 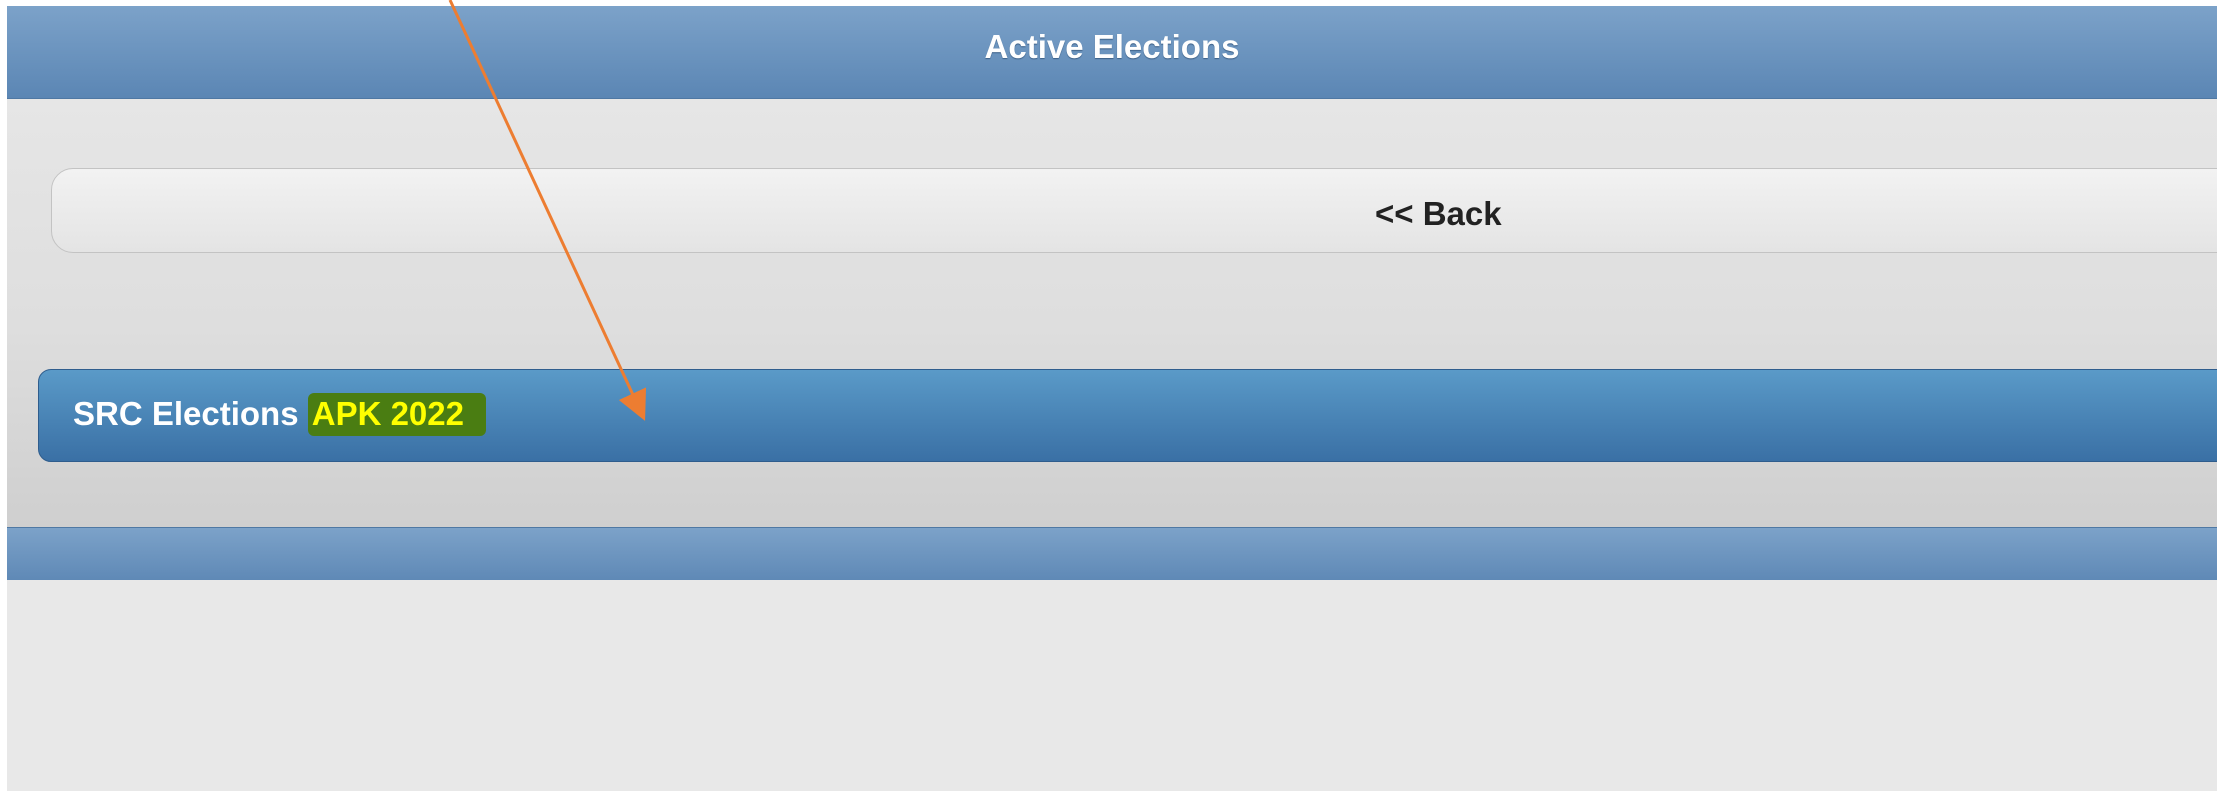 I want to click on footer-bar, so click(x=1112, y=554).